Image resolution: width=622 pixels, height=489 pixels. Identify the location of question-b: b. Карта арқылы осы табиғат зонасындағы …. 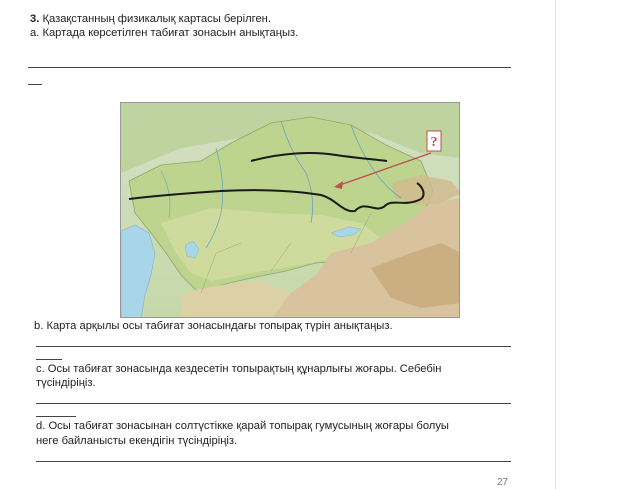
(213, 326).